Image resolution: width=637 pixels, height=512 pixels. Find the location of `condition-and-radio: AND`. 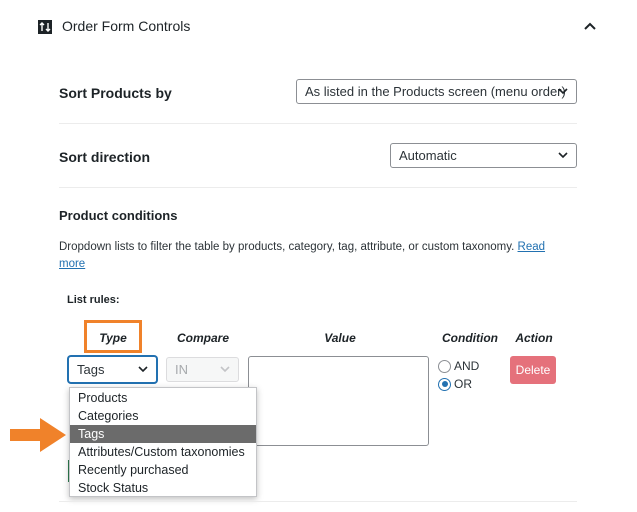

condition-and-radio: AND is located at coordinates (458, 366).